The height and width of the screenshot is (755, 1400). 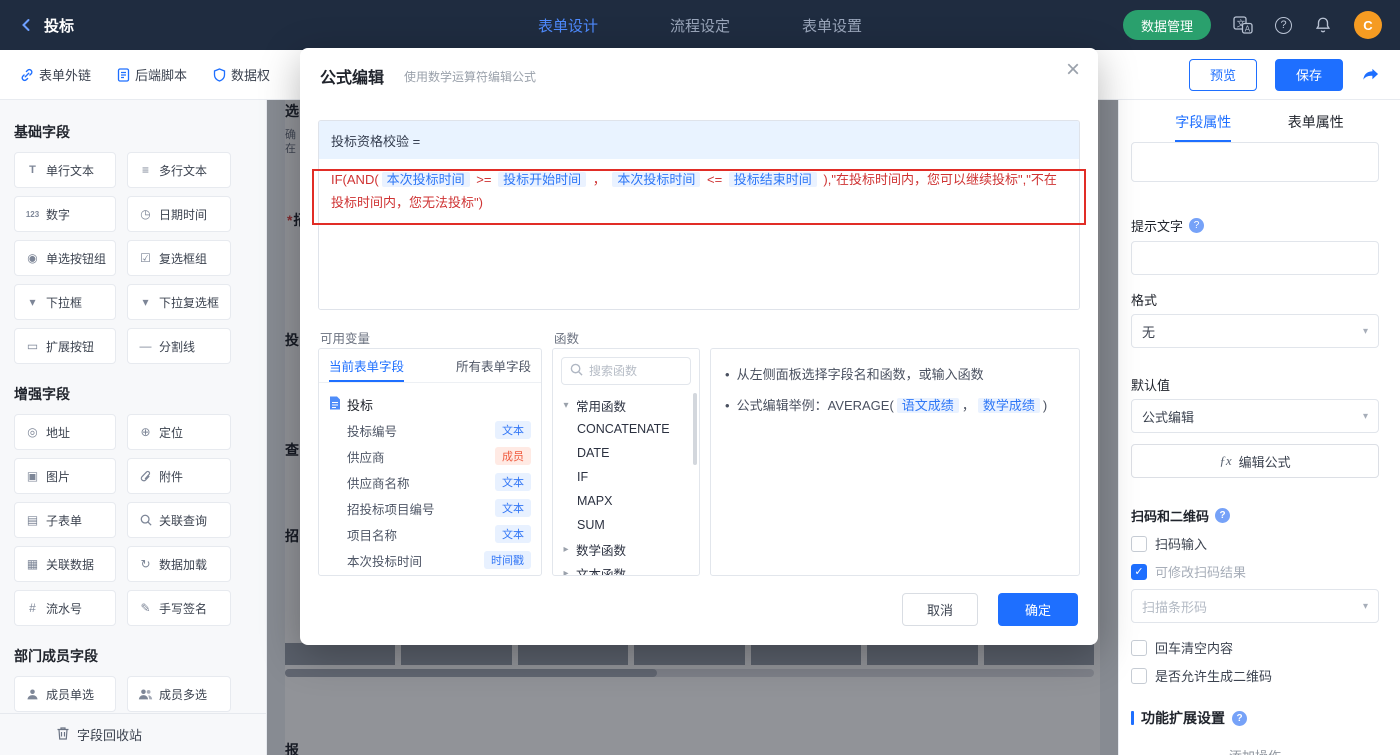 I want to click on topbar-right: 数据管理 文A ? C, so click(x=1252, y=25).